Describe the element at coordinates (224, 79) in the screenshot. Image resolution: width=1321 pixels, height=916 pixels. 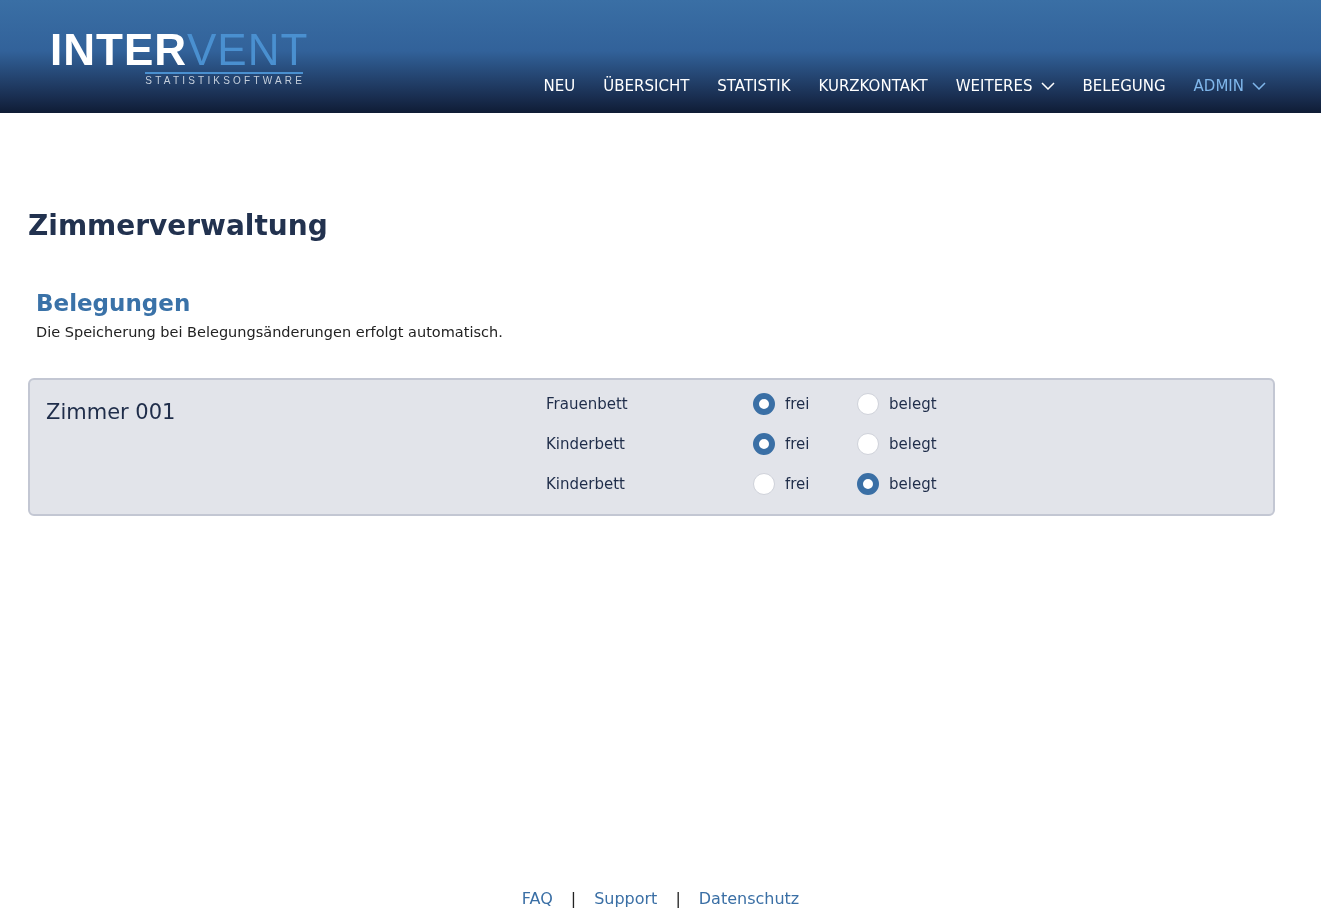
I see `logo-tagline: STATISTIKSOFTWARE` at that location.